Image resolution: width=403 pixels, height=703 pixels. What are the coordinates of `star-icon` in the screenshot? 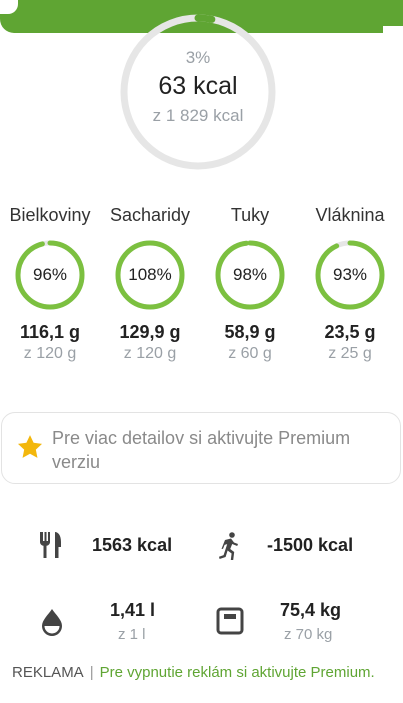 It's located at (30, 446).